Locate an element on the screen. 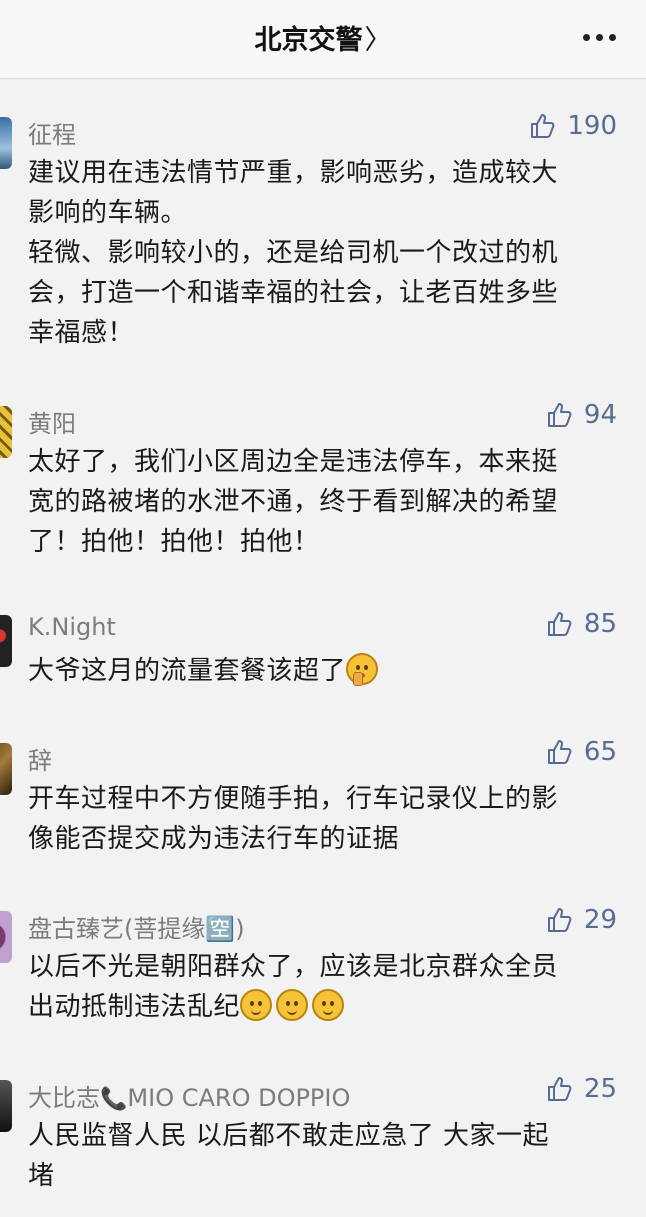  comment-text: 开车过程中不方便随手拍，行车记录仪上的影 像能否提交成为违法行车的证据 is located at coordinates (323, 819).